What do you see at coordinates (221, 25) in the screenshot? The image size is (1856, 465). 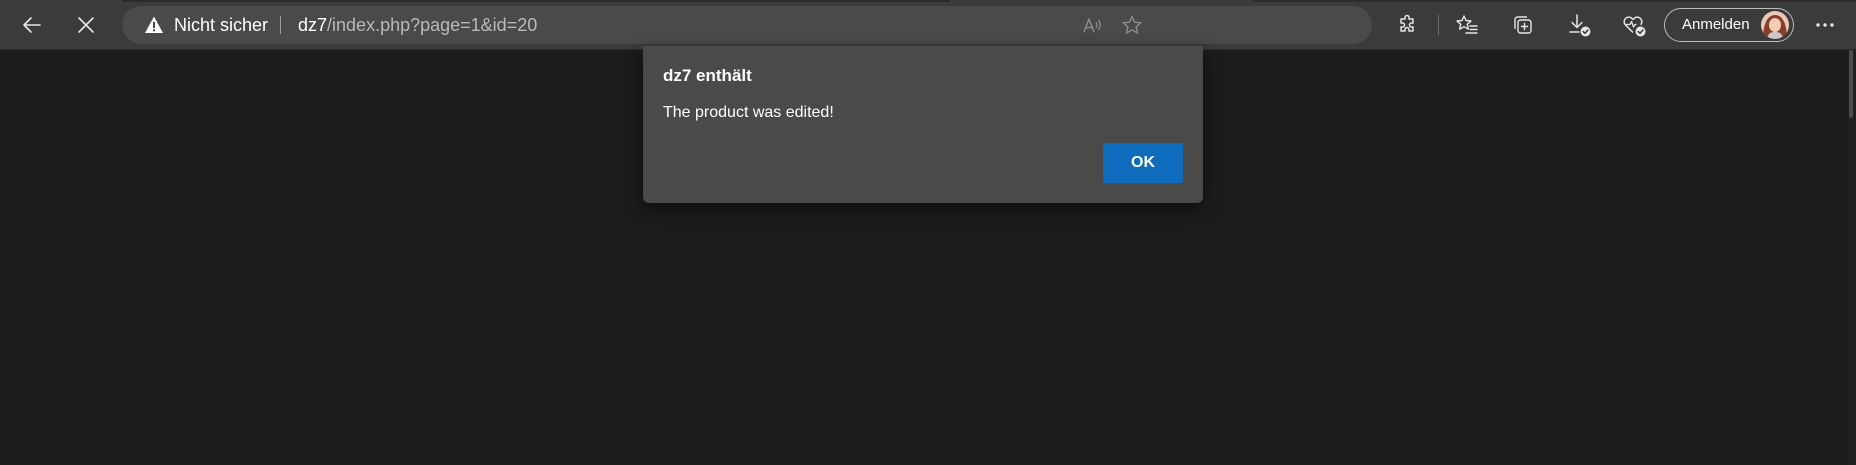 I see `security-status-label: Nicht sicher` at bounding box center [221, 25].